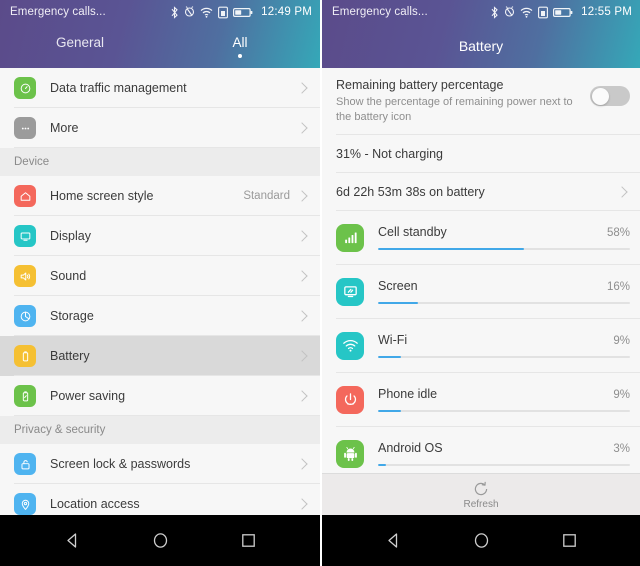 Image resolution: width=640 pixels, height=566 pixels. What do you see at coordinates (160, 464) in the screenshot?
I see `sidebar-item-screen-lock-passwords: Screen lock & passwords` at bounding box center [160, 464].